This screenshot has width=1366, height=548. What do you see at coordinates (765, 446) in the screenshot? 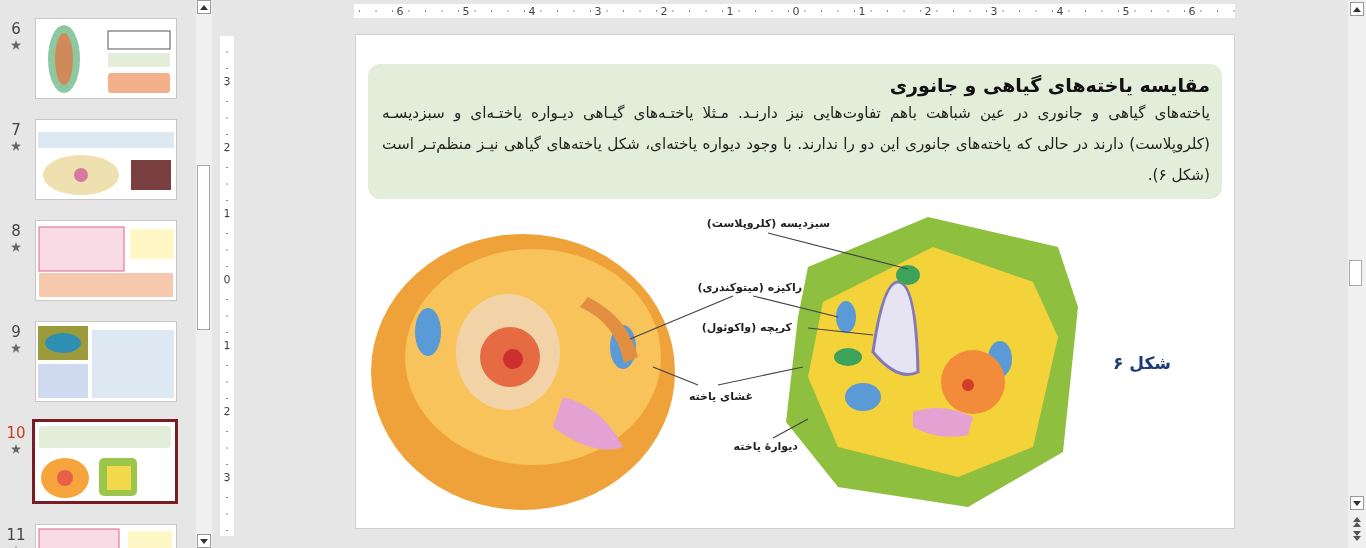
I see `figure-label: دیوارهٔ یاخته` at bounding box center [765, 446].